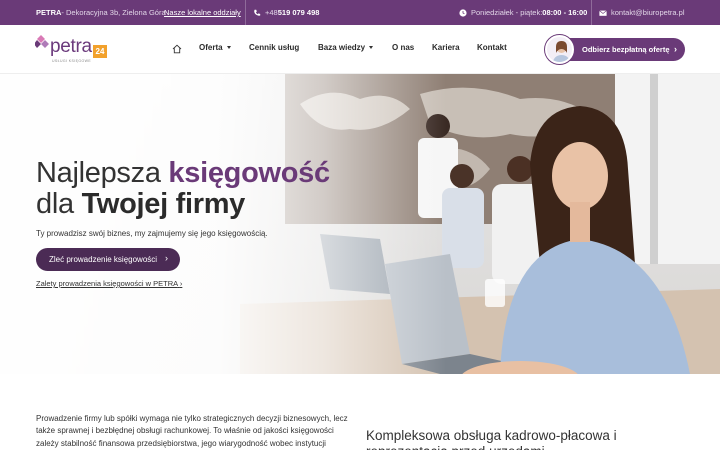 Image resolution: width=720 pixels, height=450 pixels. What do you see at coordinates (163, 204) in the screenshot?
I see `hero-title-bold: Twojej firmy` at bounding box center [163, 204].